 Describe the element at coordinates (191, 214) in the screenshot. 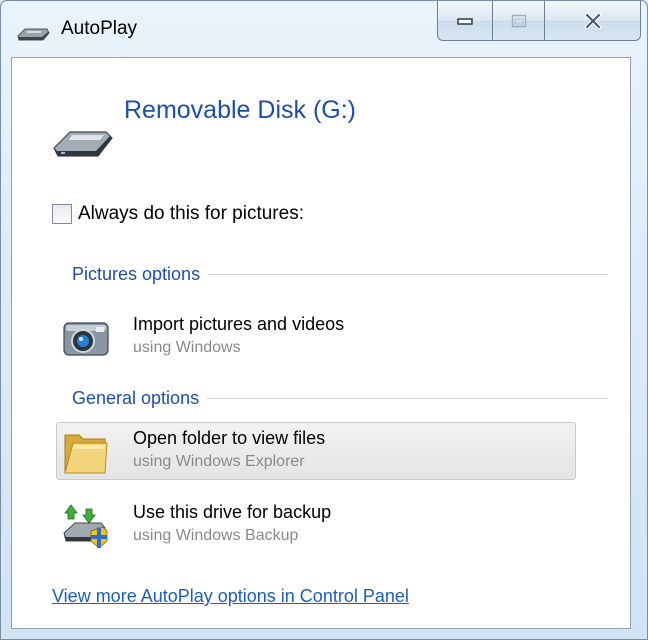

I see `always-do-label: Always do this for pictures:` at that location.